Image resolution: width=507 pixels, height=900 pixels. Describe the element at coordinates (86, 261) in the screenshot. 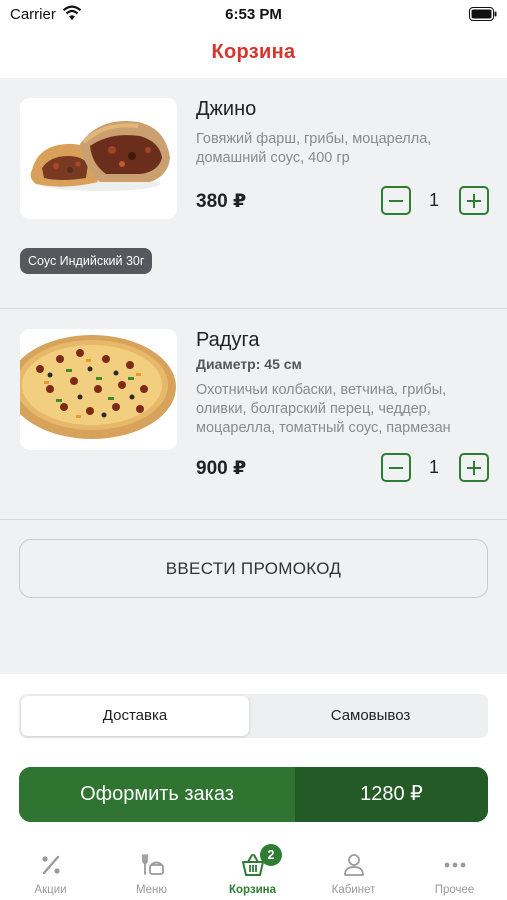

I see `addon-chip: Соус Индийский 30г` at that location.